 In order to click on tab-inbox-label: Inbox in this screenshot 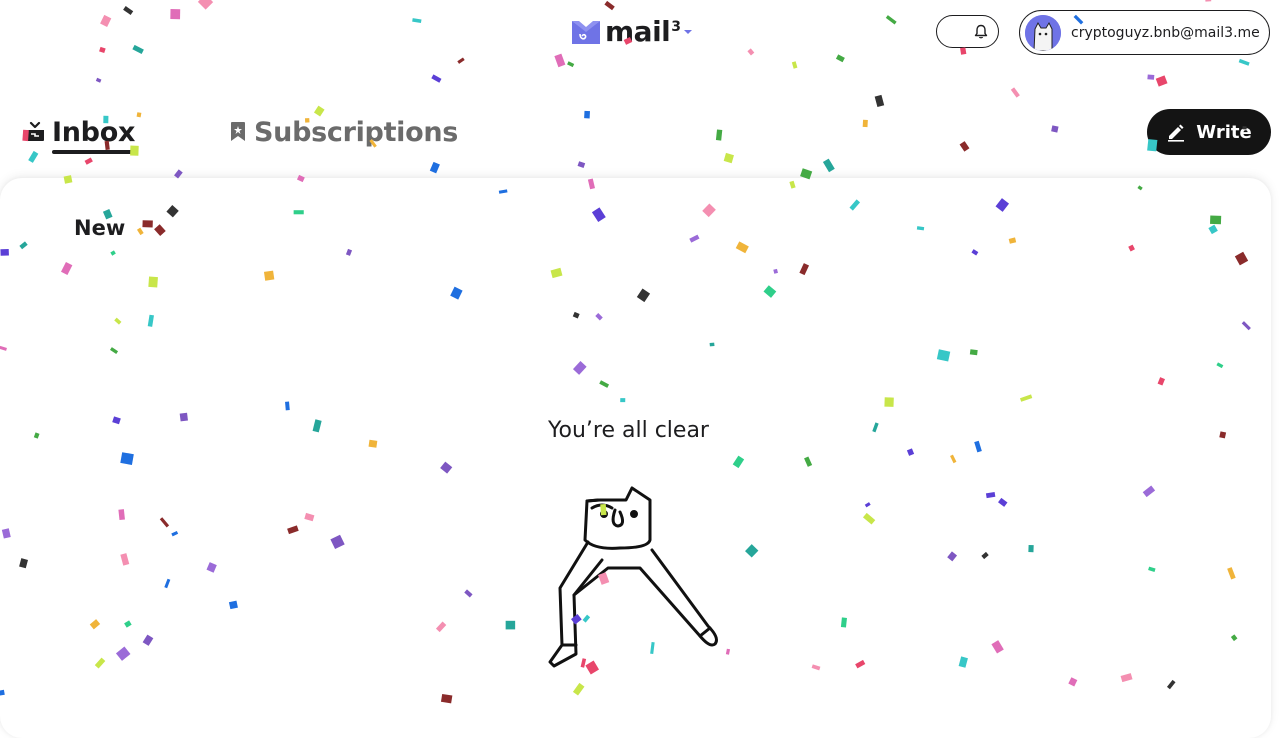, I will do `click(94, 132)`.